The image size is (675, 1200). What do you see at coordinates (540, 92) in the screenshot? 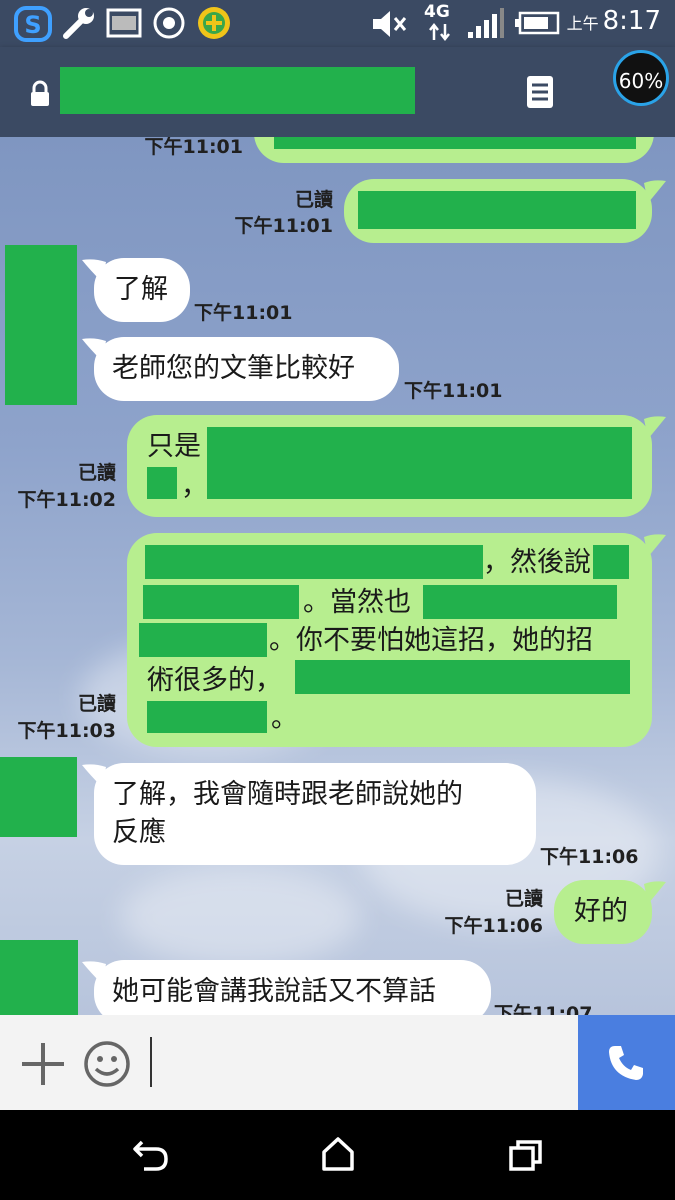
I see `menu-icon` at bounding box center [540, 92].